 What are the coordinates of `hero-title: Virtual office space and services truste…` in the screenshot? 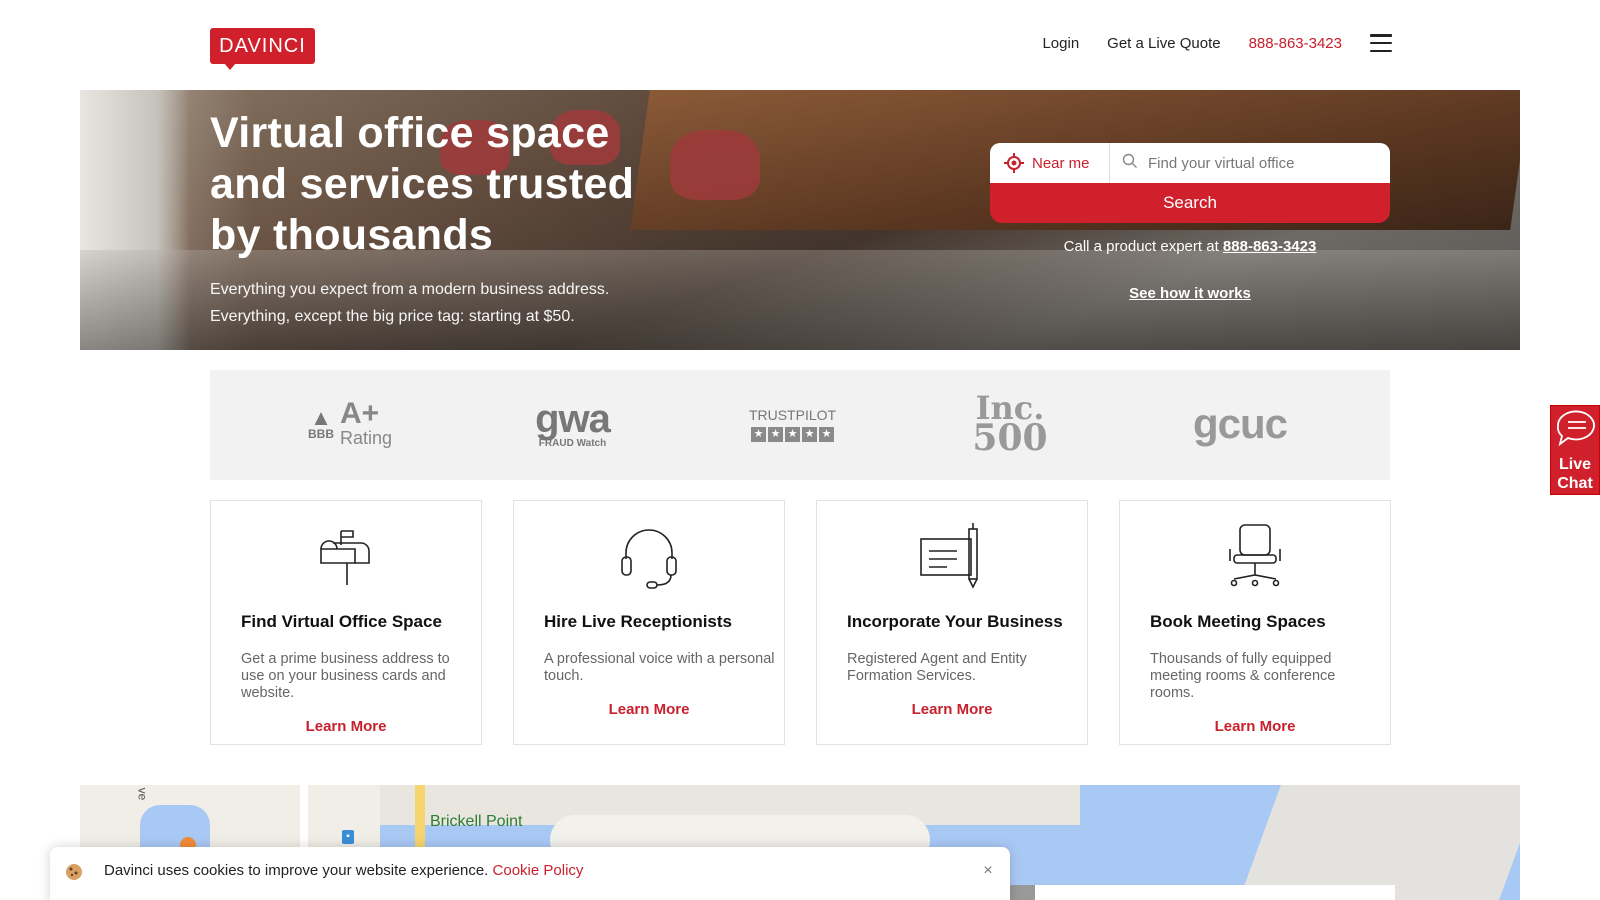 It's located at (422, 184).